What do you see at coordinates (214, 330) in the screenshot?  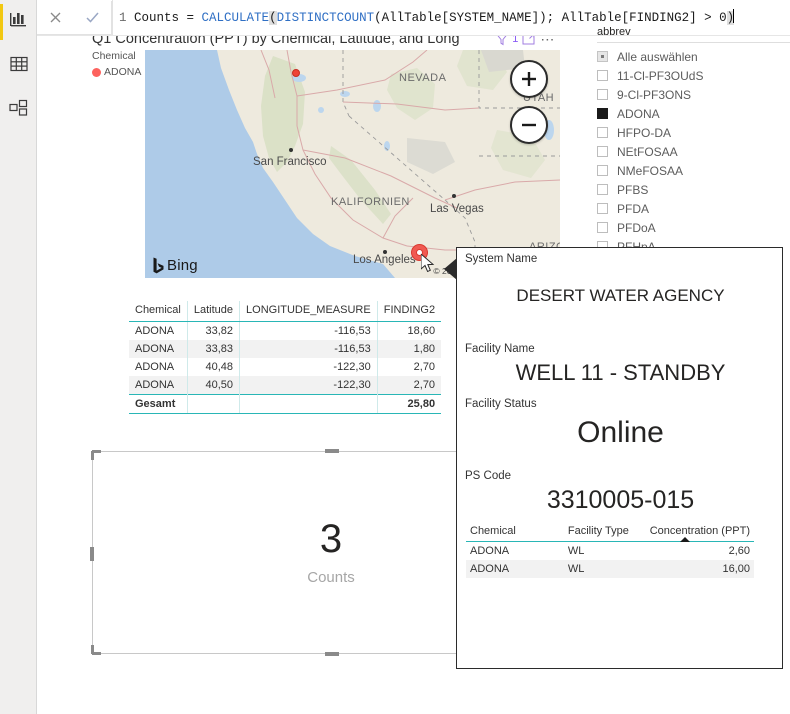 I see `cell-latitude: 33,82` at bounding box center [214, 330].